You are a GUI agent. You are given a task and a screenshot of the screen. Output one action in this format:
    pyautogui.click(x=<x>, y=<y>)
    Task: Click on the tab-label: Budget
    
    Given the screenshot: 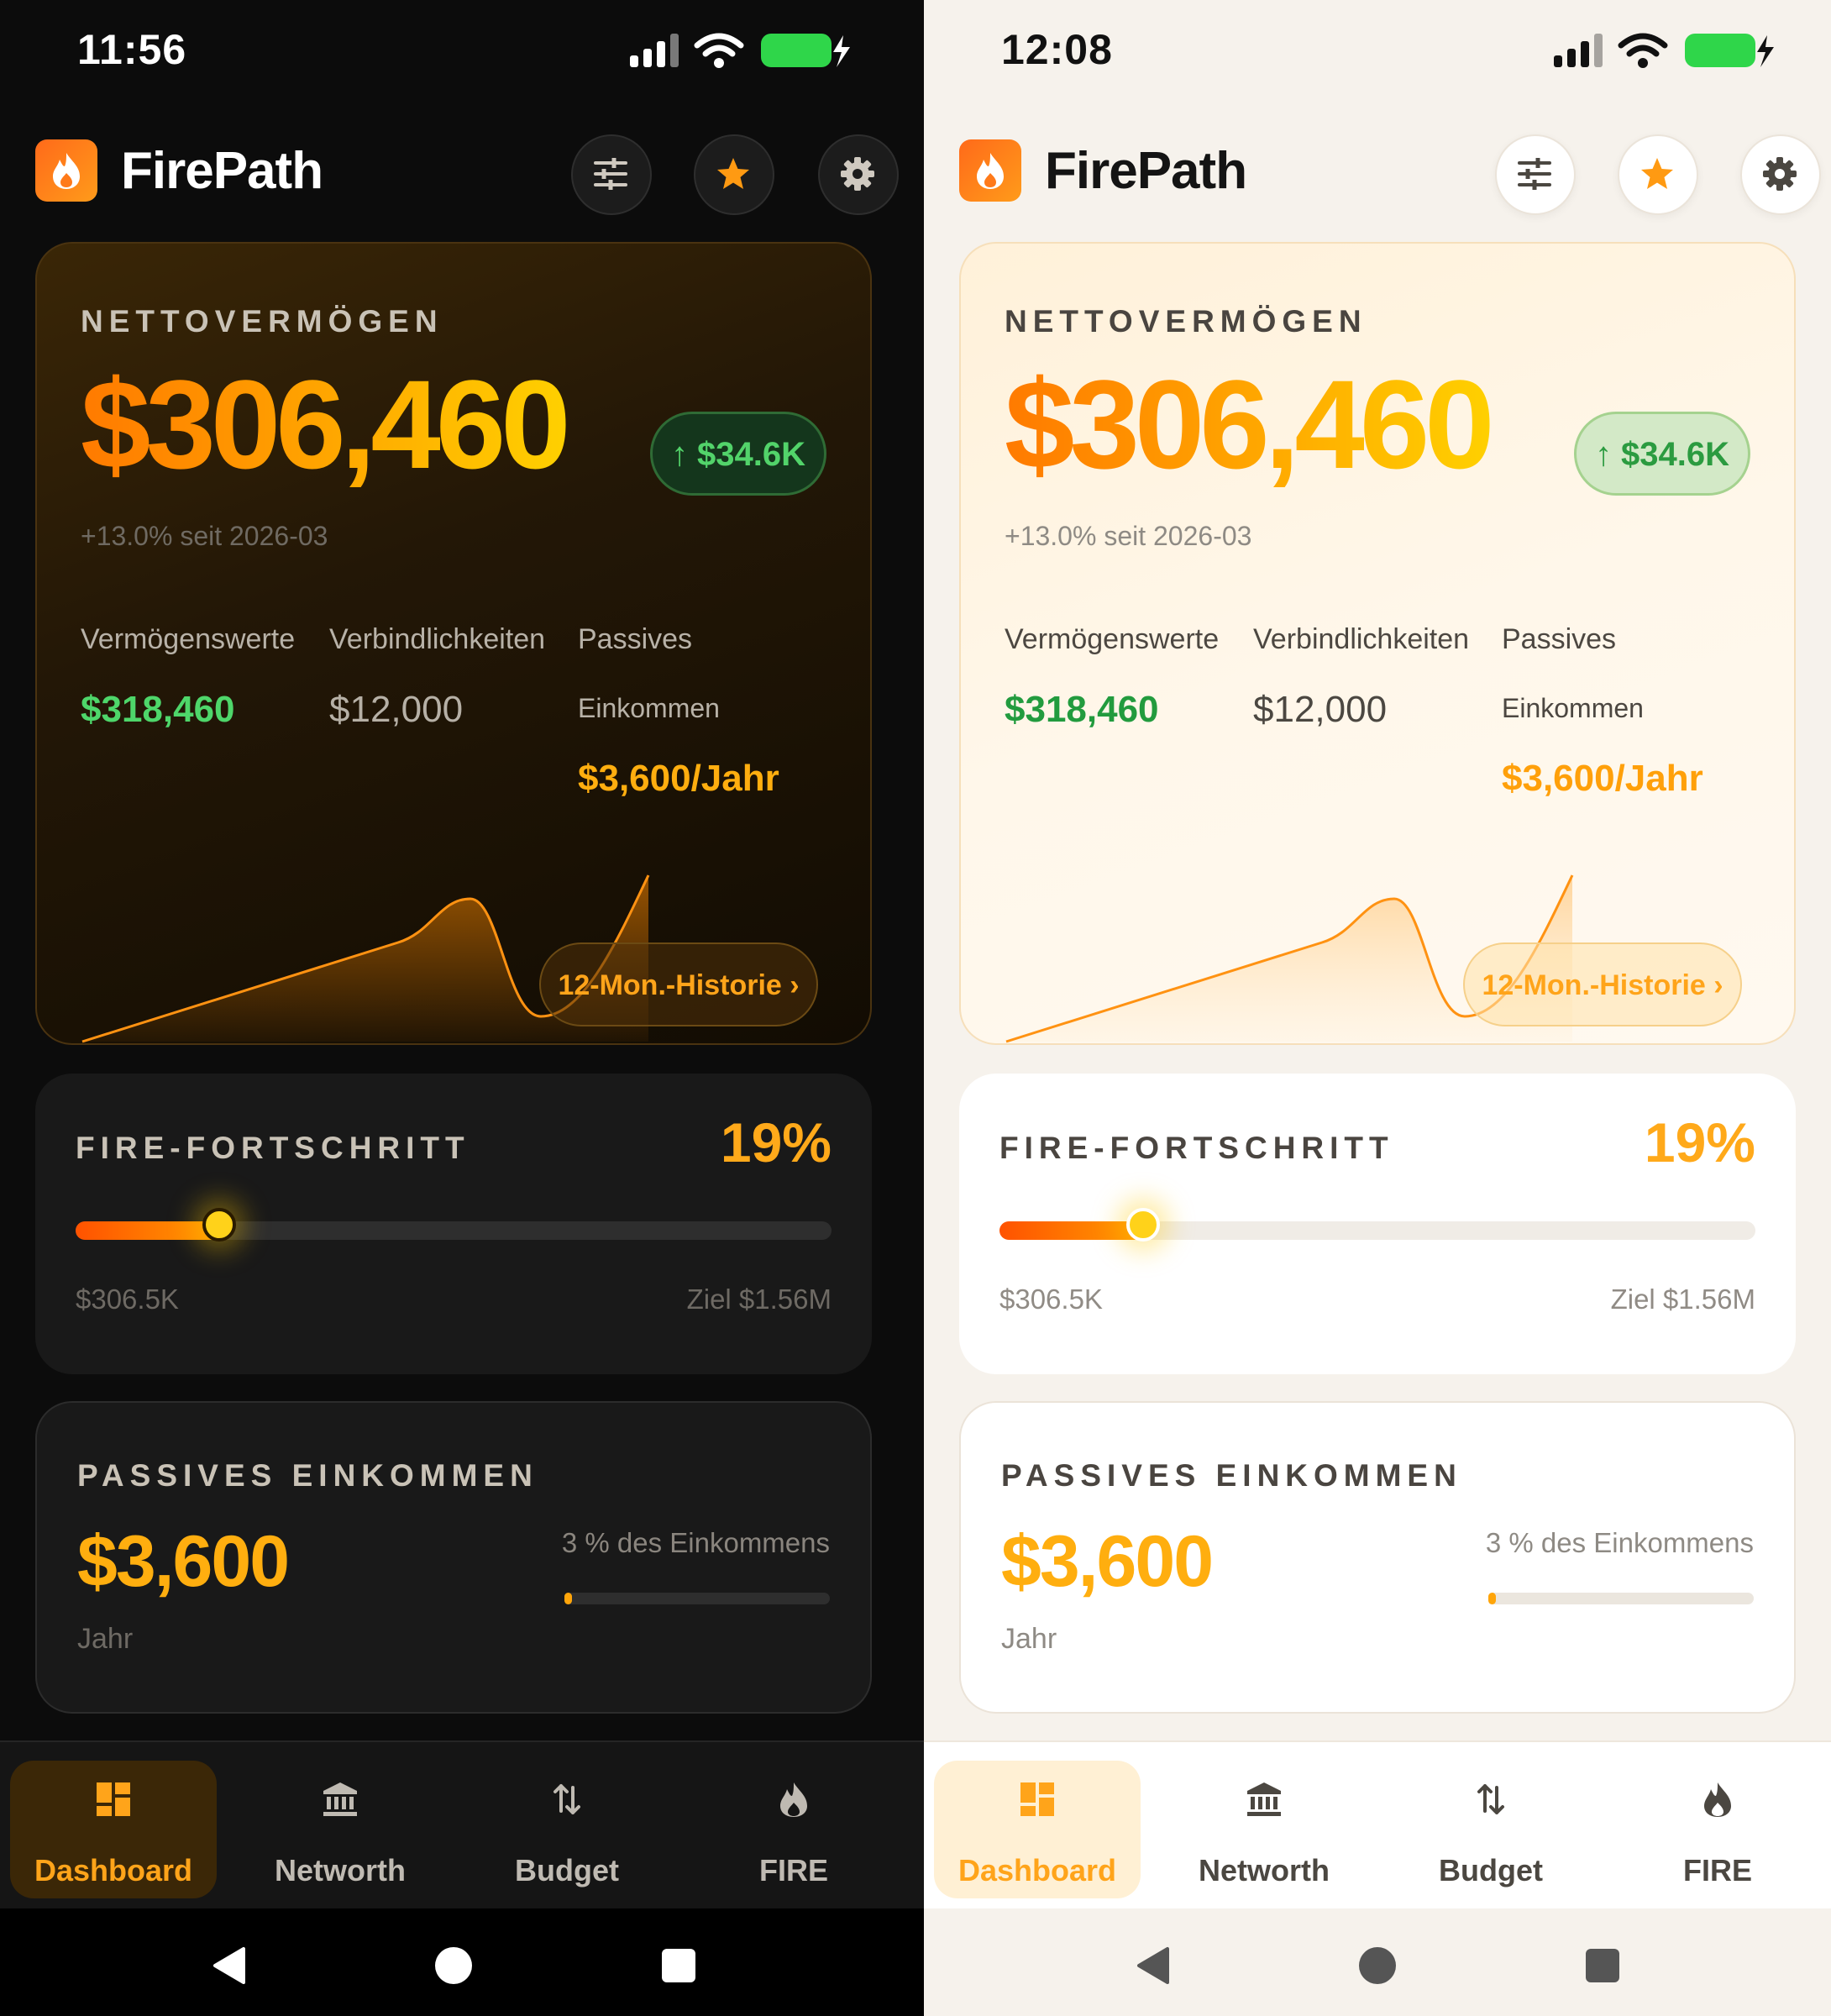 What is the action you would take?
    pyautogui.click(x=567, y=1870)
    